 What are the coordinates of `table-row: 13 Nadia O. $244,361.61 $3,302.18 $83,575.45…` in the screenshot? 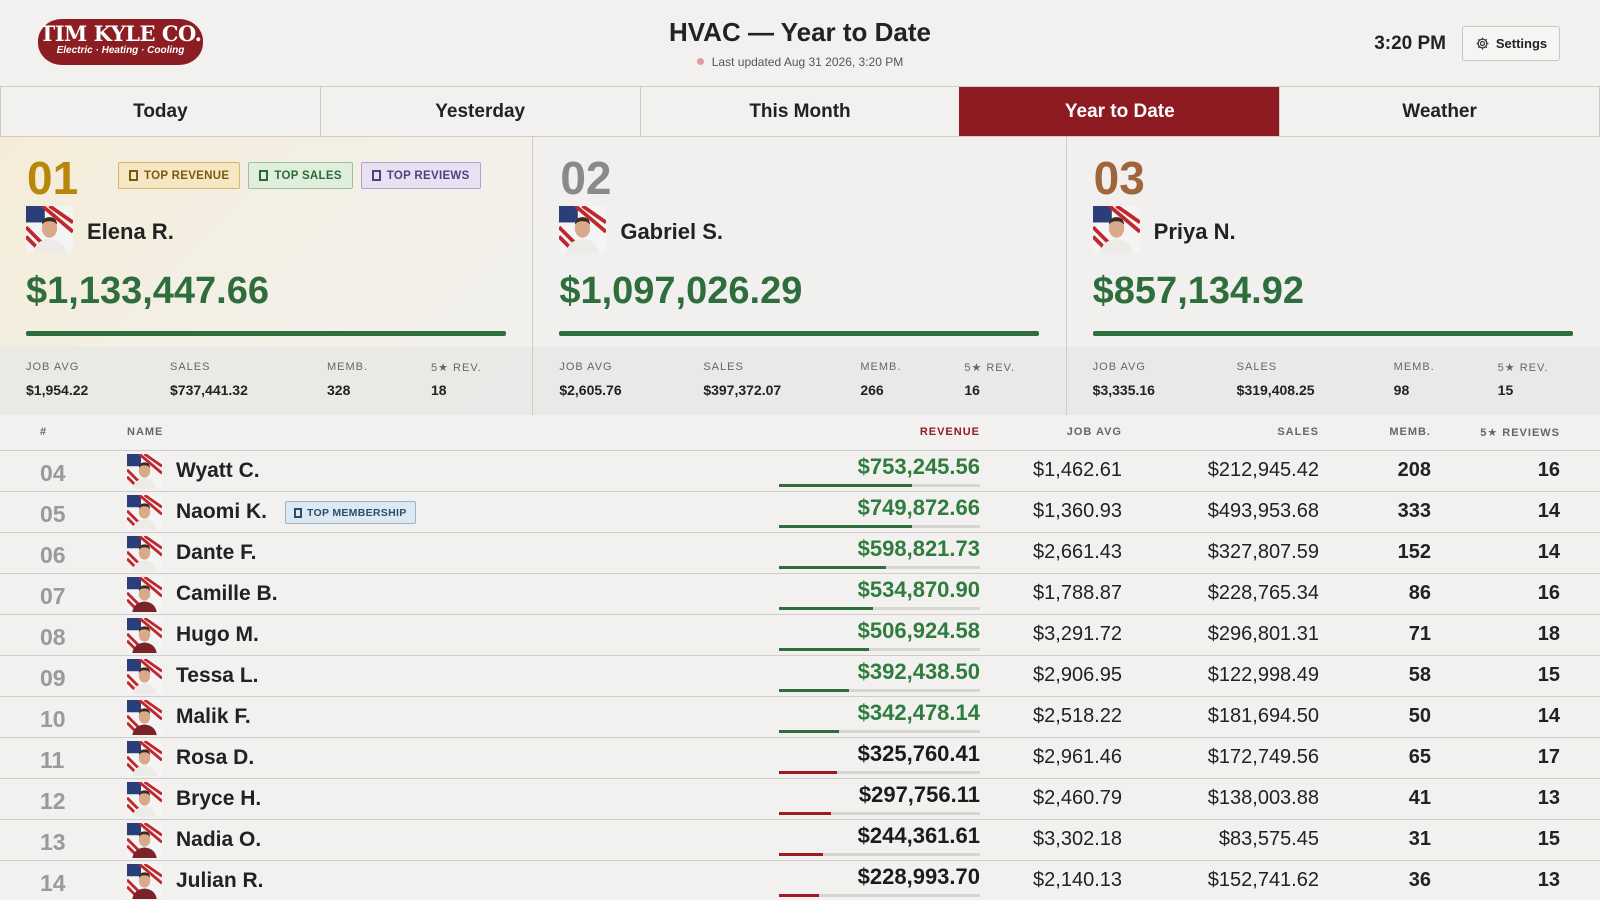 It's located at (800, 840).